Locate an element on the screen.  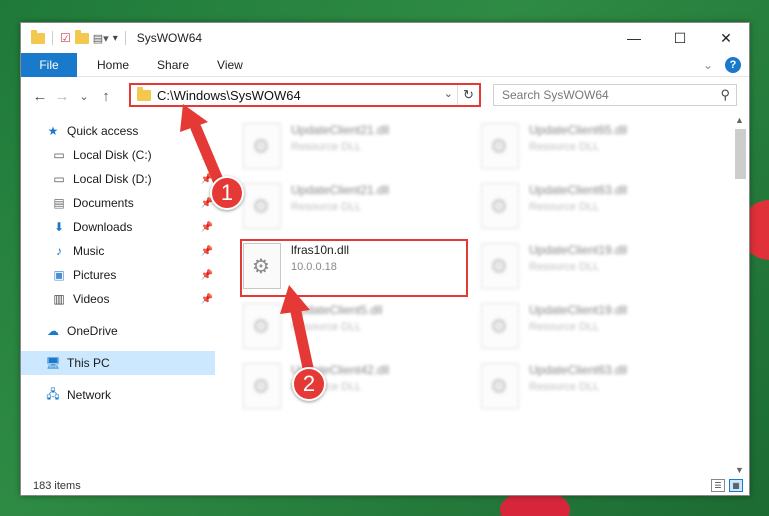
step-2-callout: 2 is located at coordinates (309, 384).